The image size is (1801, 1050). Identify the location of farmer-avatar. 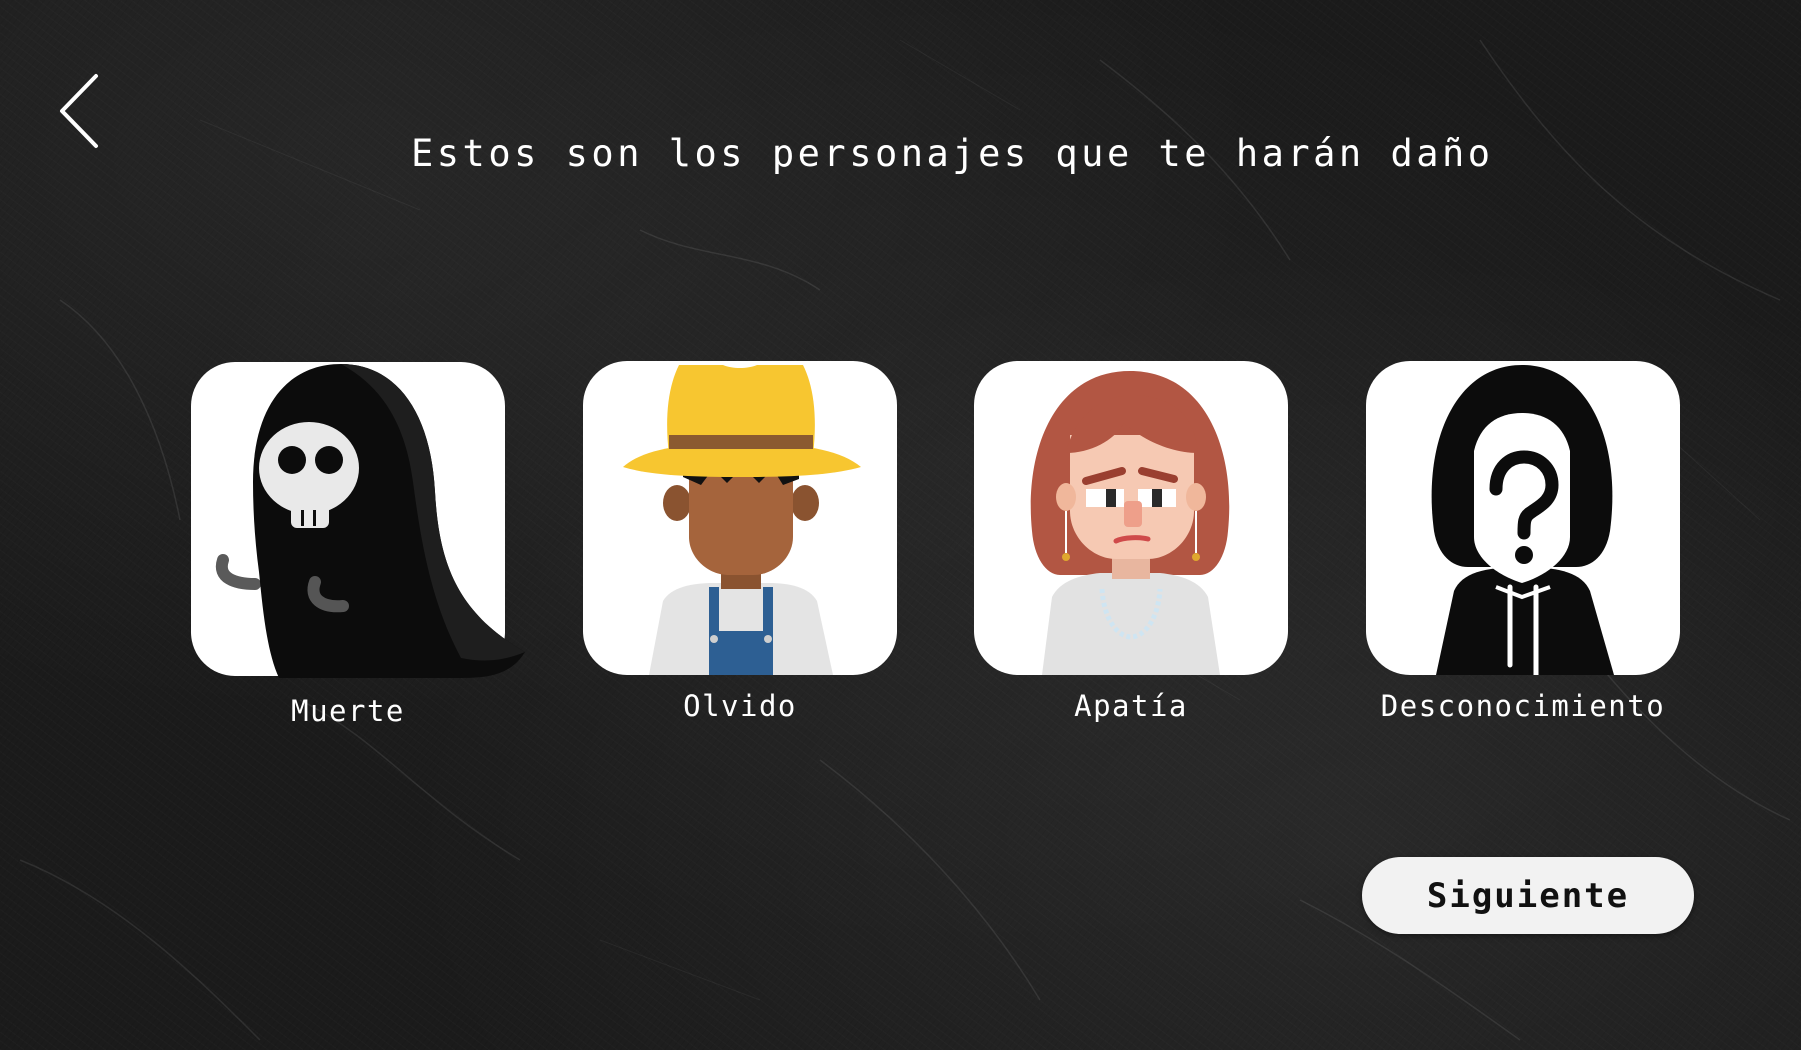
(742, 520).